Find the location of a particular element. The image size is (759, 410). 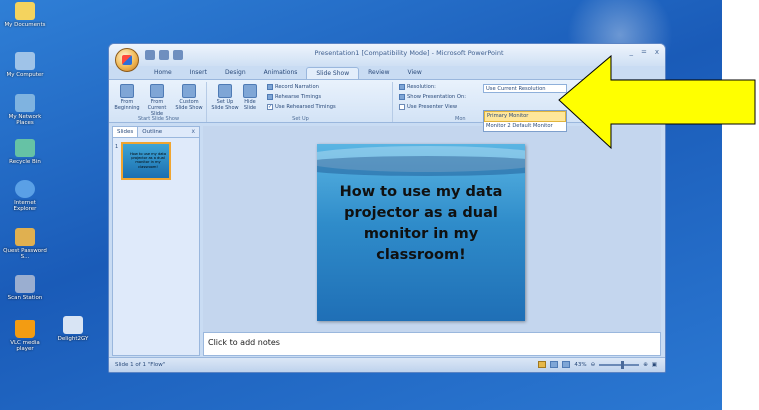

use-rehearsed-timings-checkbox: ✓ Use Rehearsed Timings is located at coordinates (301, 107).